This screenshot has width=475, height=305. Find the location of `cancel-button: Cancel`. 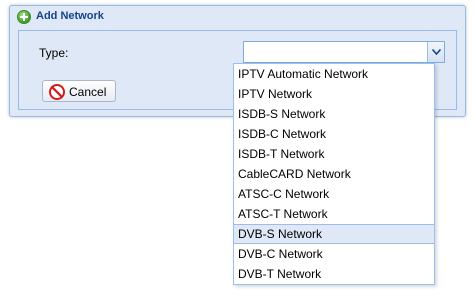

cancel-button: Cancel is located at coordinates (79, 91).